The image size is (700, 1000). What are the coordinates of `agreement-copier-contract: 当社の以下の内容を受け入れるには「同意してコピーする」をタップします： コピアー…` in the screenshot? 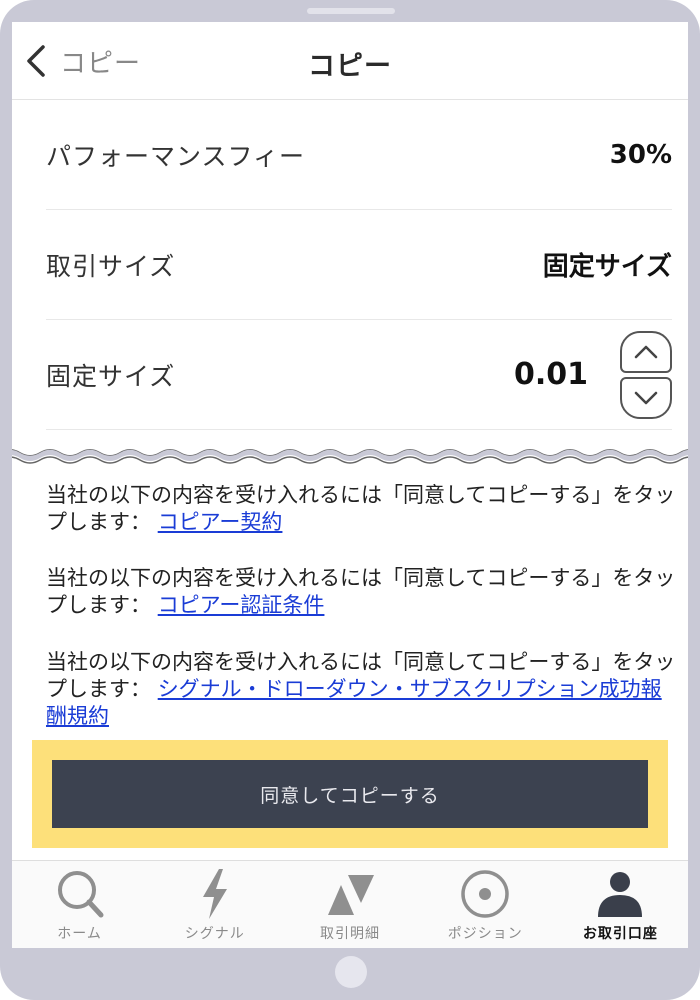 It's located at (361, 509).